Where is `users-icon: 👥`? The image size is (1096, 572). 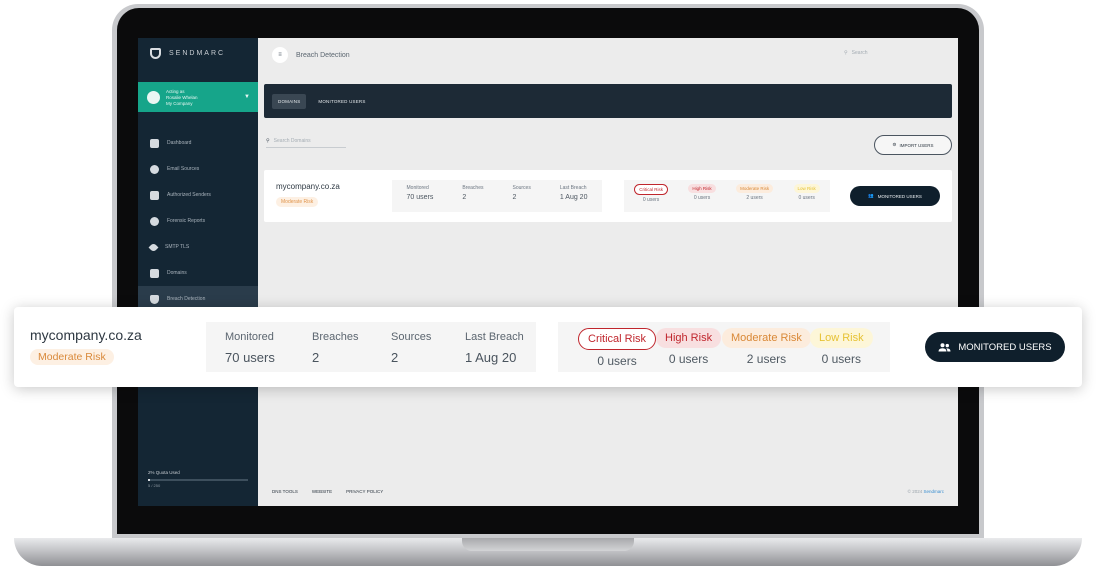 users-icon: 👥 is located at coordinates (871, 195).